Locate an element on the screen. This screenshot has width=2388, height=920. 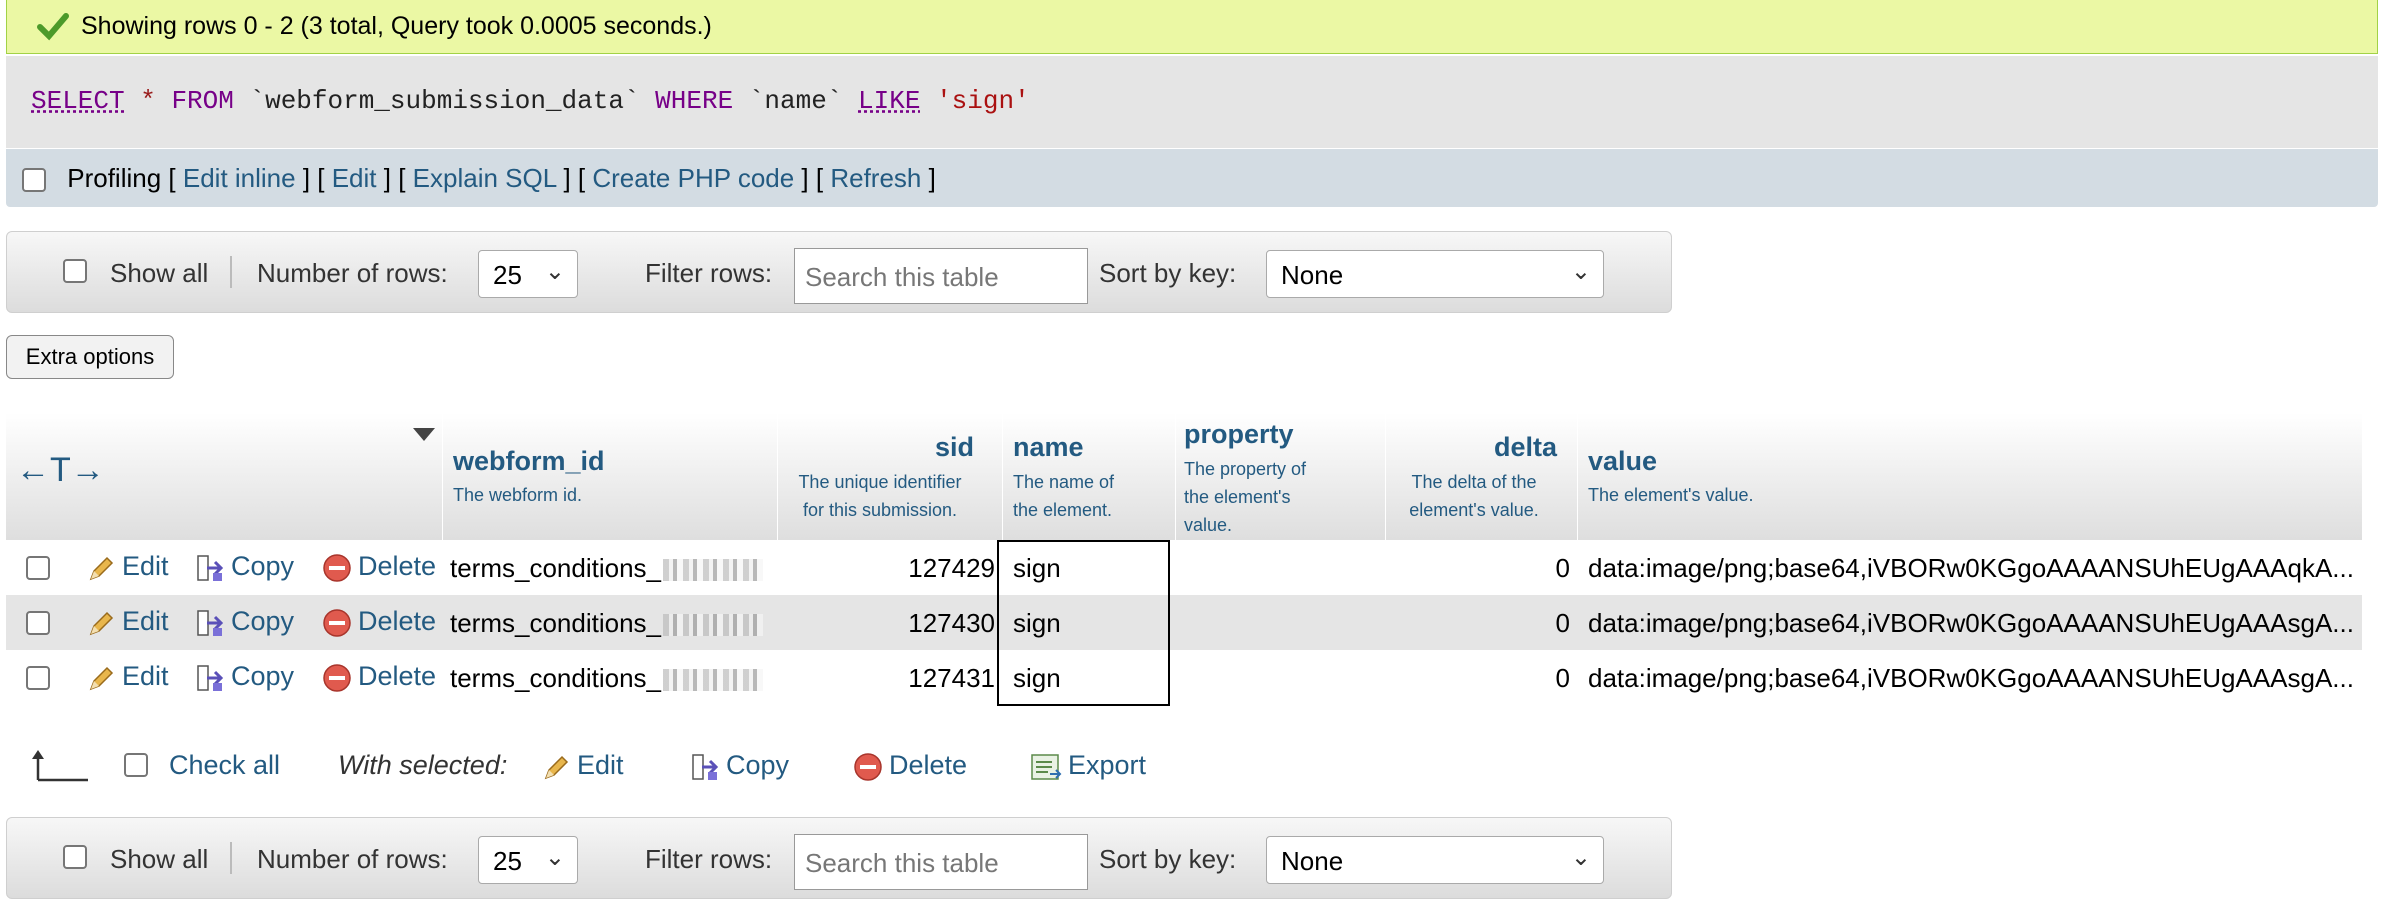
check-all-label: Check all is located at coordinates (224, 765).